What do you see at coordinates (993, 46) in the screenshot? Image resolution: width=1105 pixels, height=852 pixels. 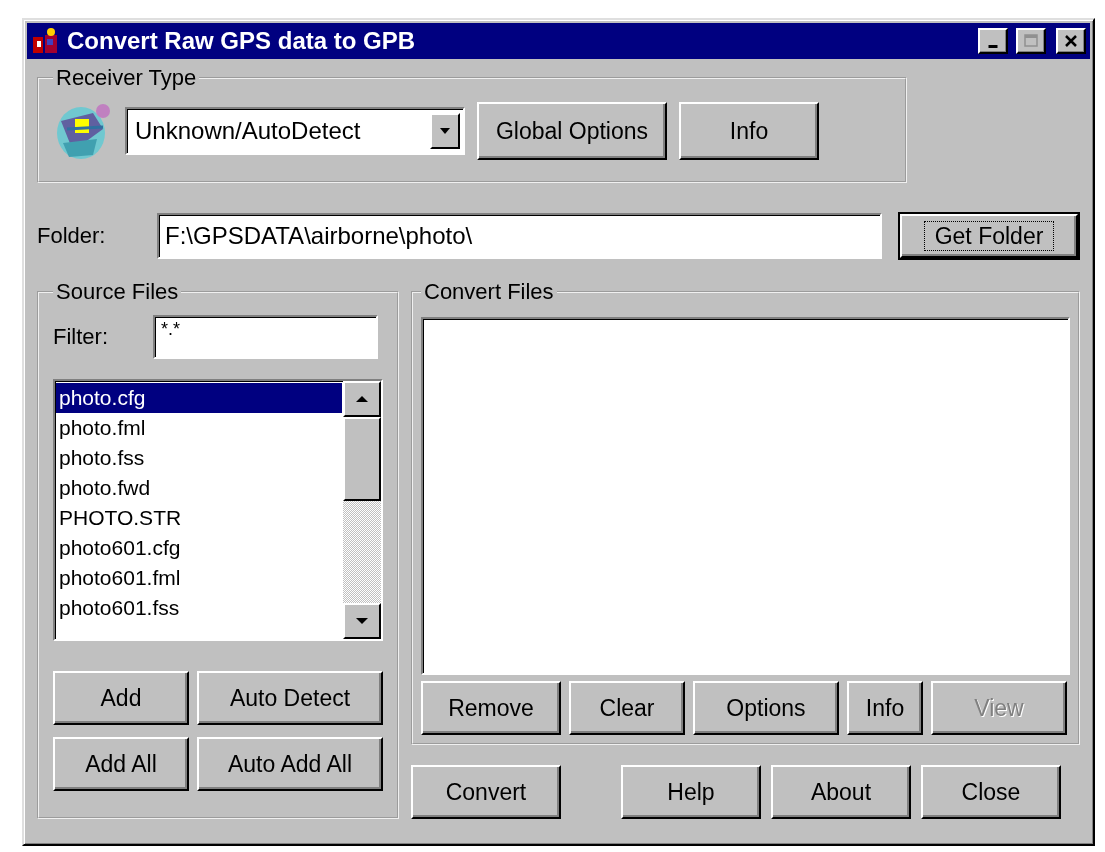 I see `minimize-icon` at bounding box center [993, 46].